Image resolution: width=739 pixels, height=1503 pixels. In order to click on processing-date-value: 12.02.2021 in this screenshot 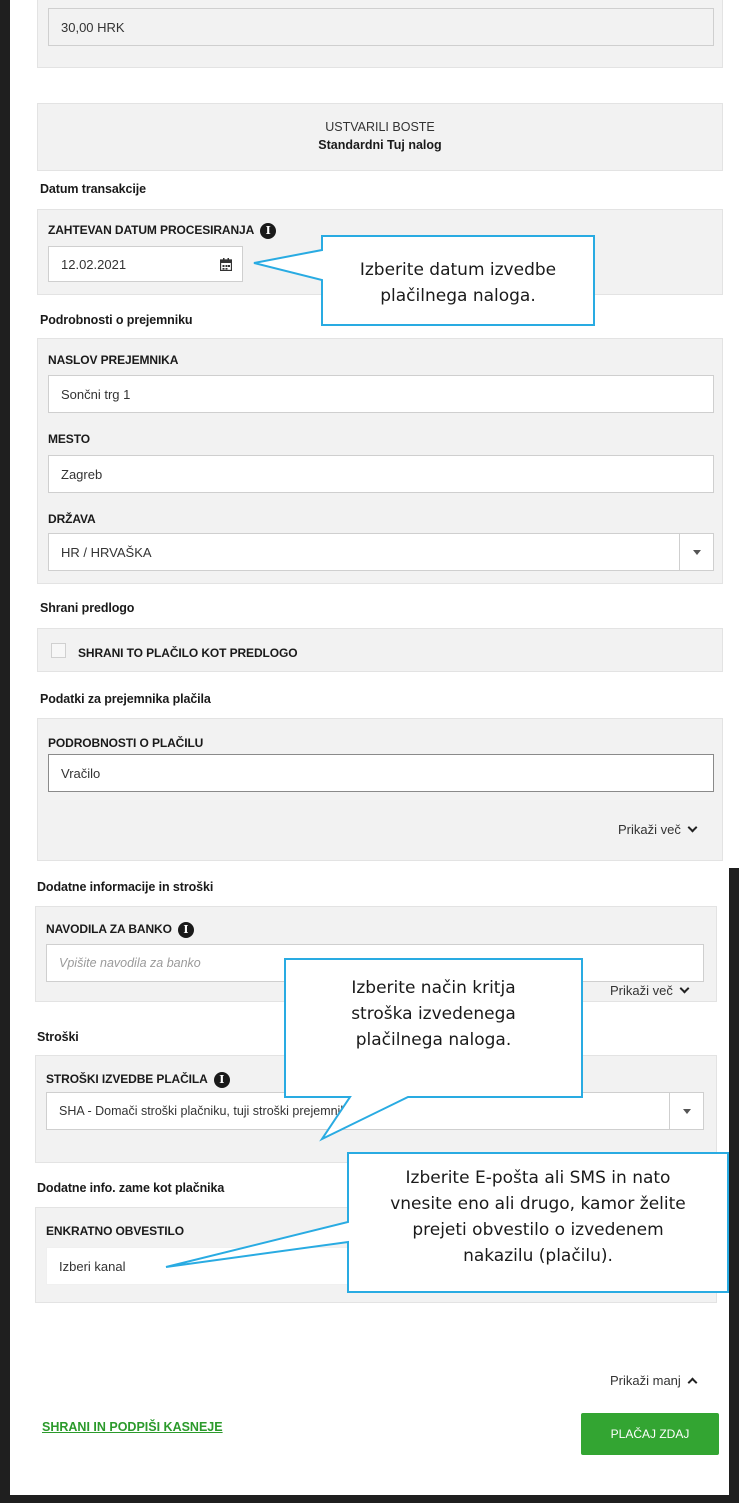, I will do `click(94, 264)`.